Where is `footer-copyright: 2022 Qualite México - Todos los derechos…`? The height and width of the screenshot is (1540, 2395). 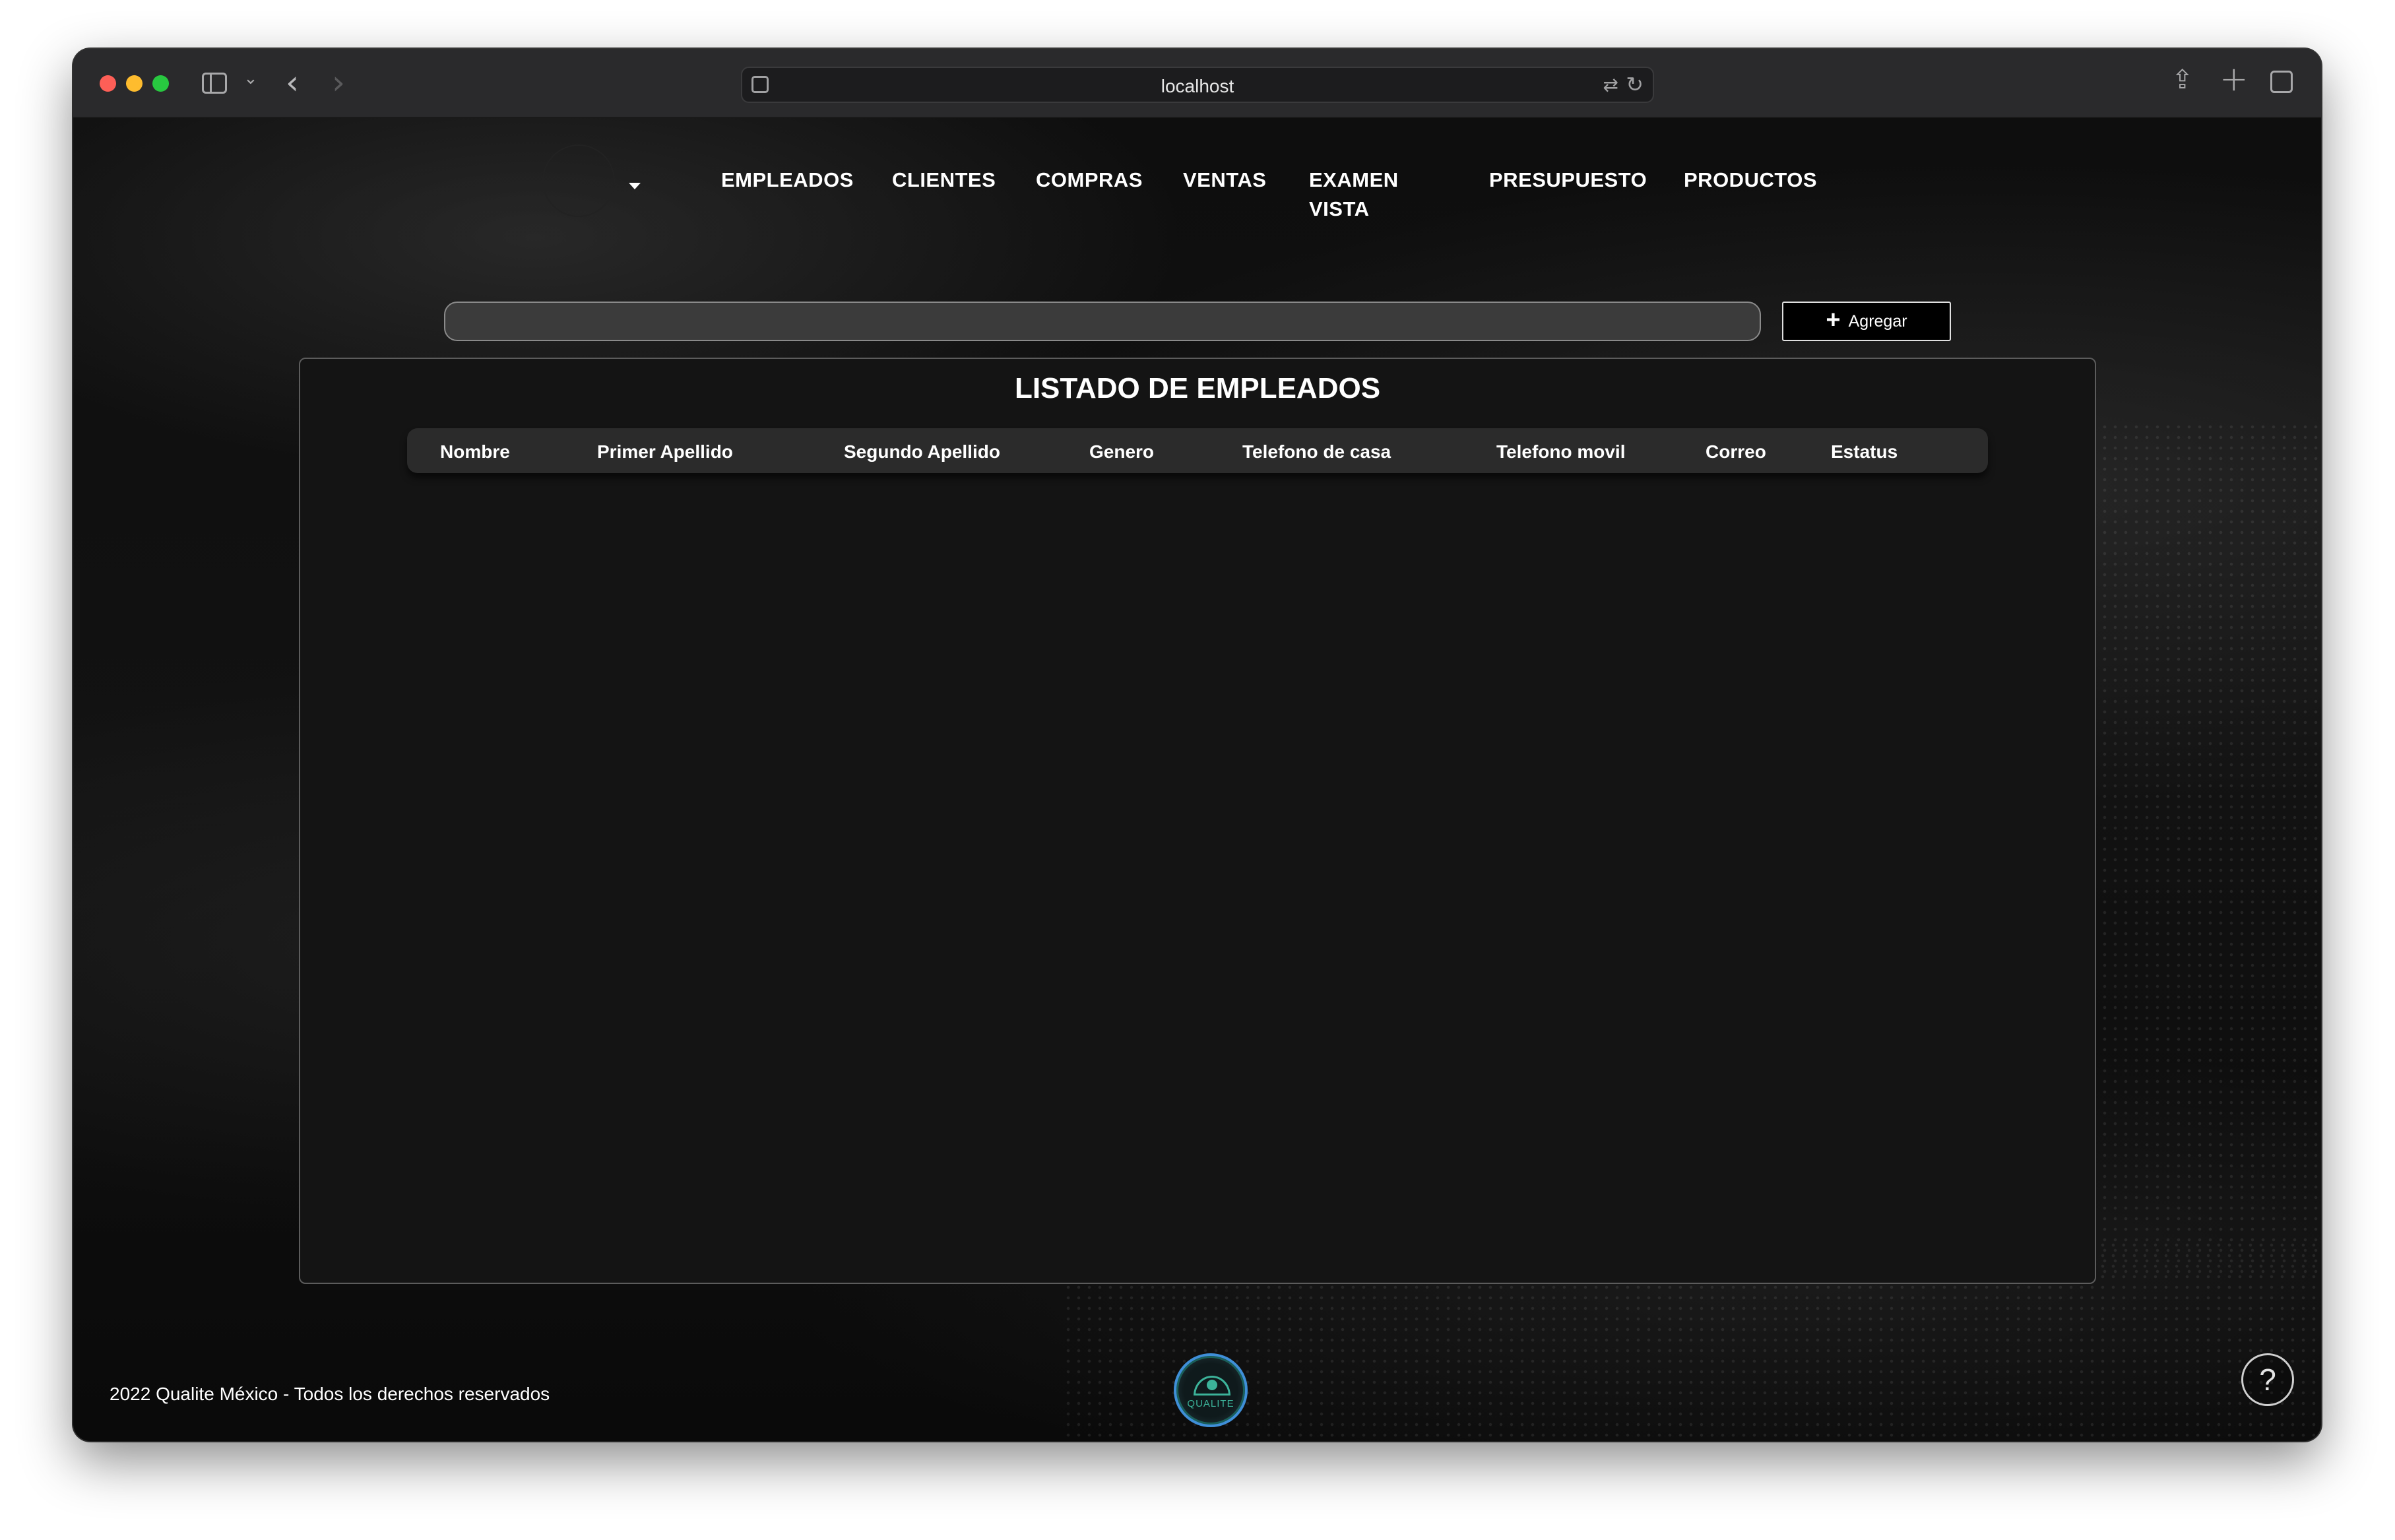 footer-copyright: 2022 Qualite México - Todos los derechos… is located at coordinates (330, 1394).